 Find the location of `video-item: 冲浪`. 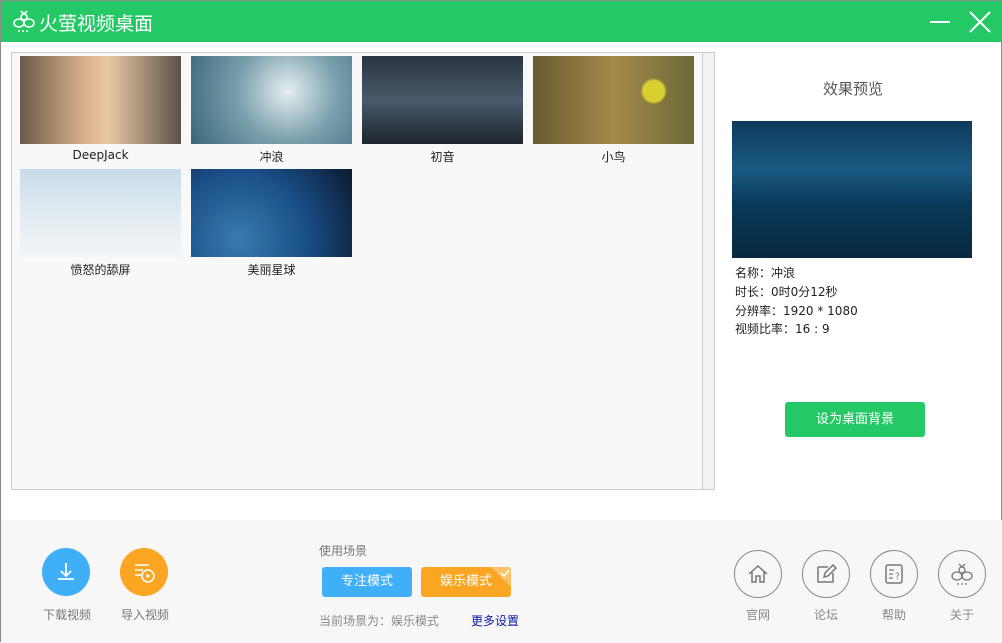

video-item: 冲浪 is located at coordinates (271, 110).